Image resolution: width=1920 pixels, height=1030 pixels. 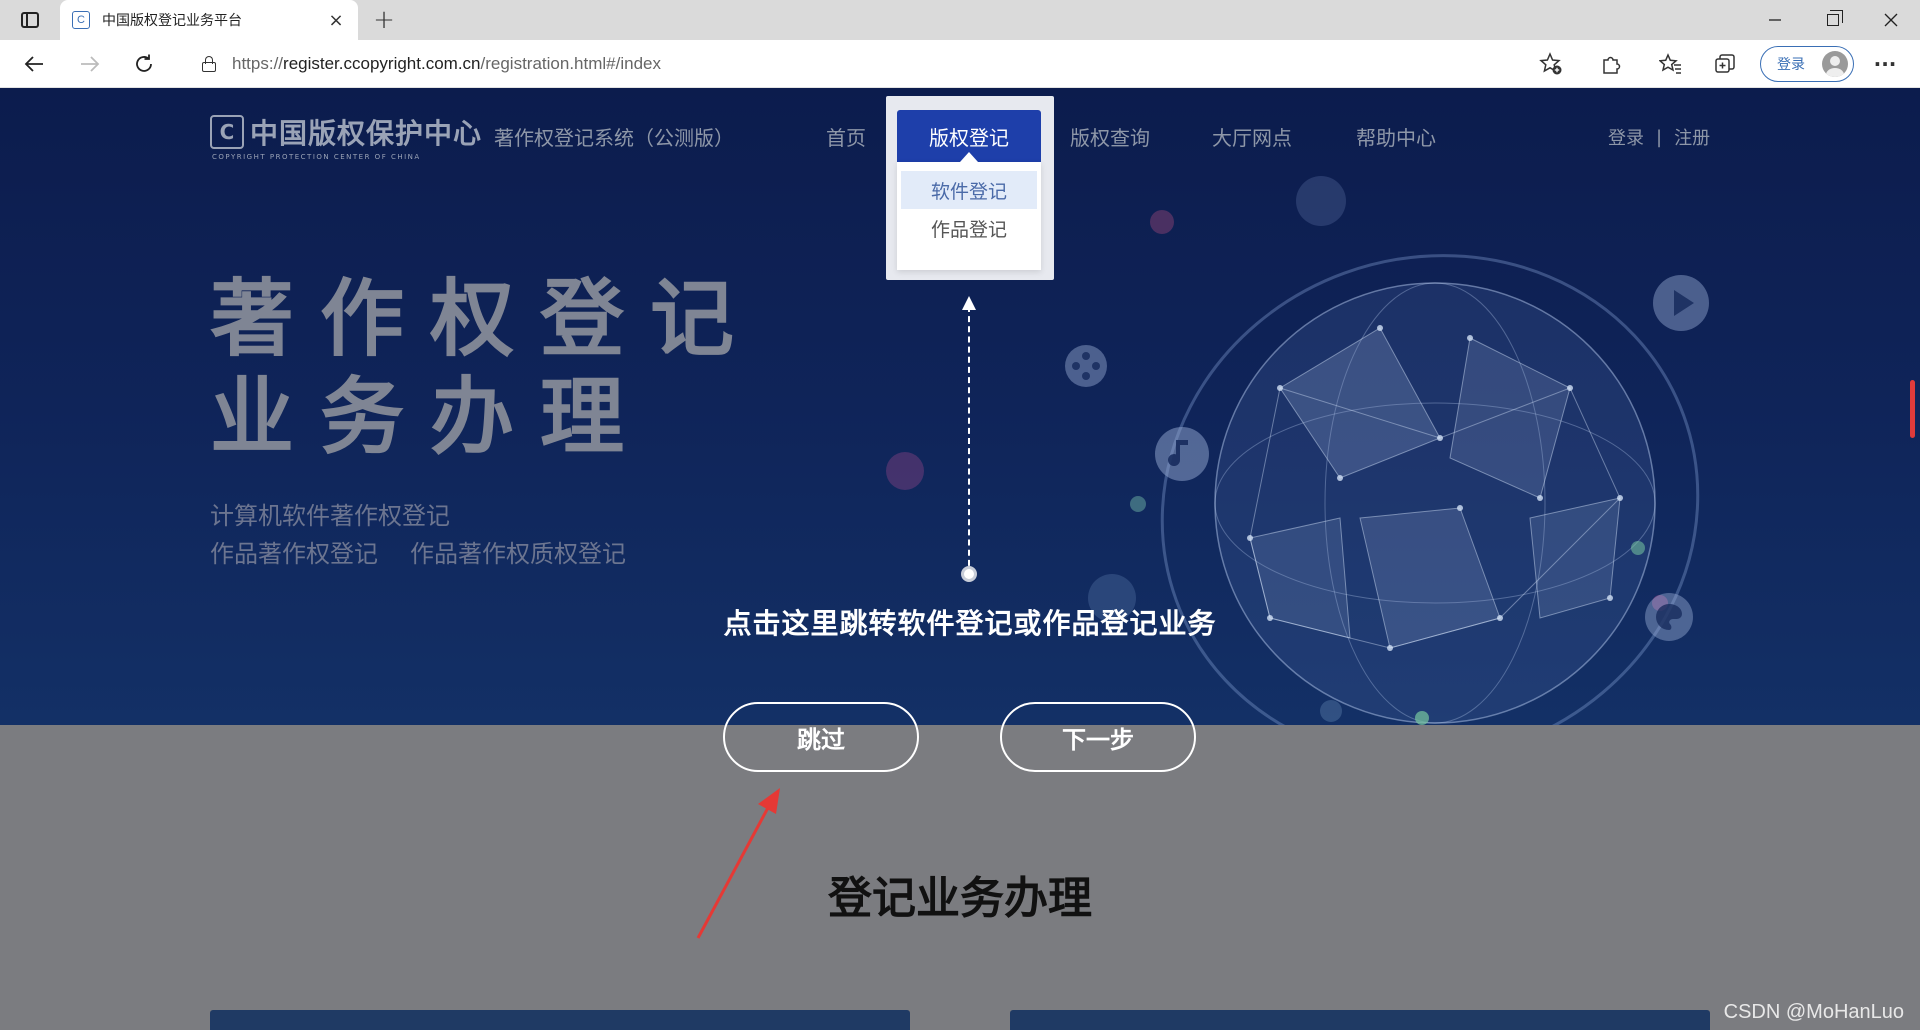 What do you see at coordinates (846, 136) in the screenshot?
I see `nav-home: 首页` at bounding box center [846, 136].